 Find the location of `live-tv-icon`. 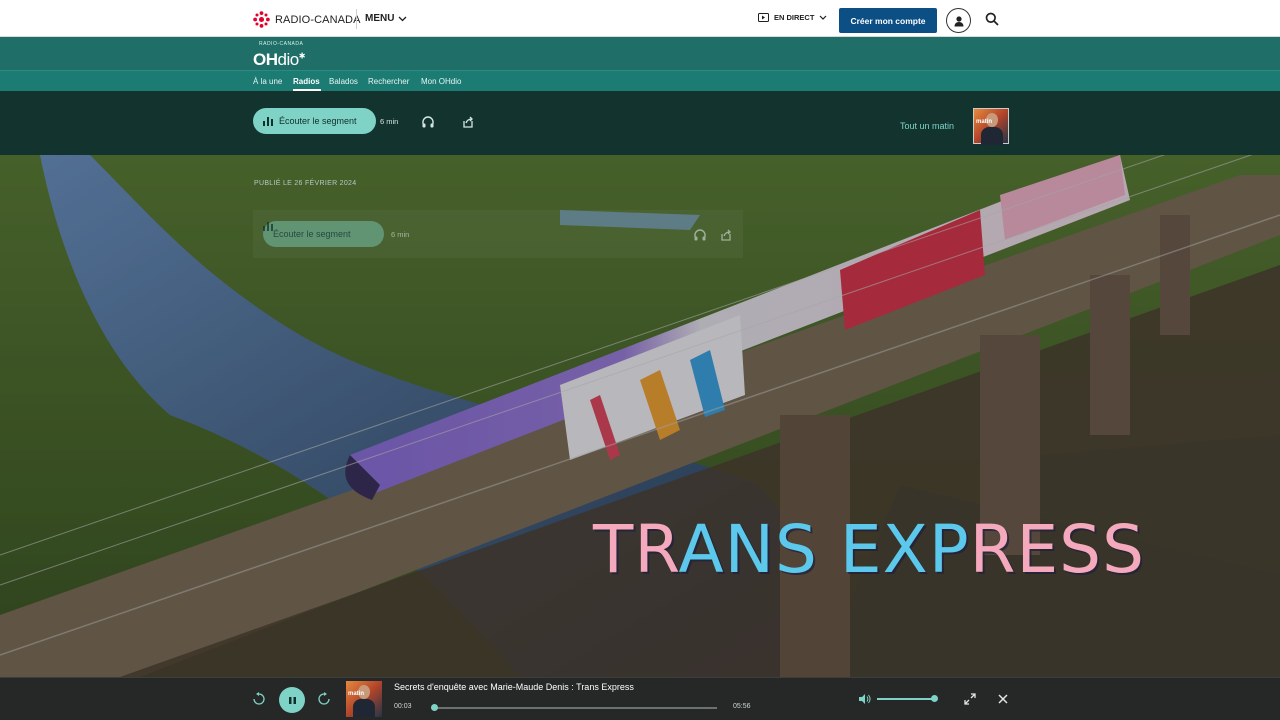

live-tv-icon is located at coordinates (763, 17).